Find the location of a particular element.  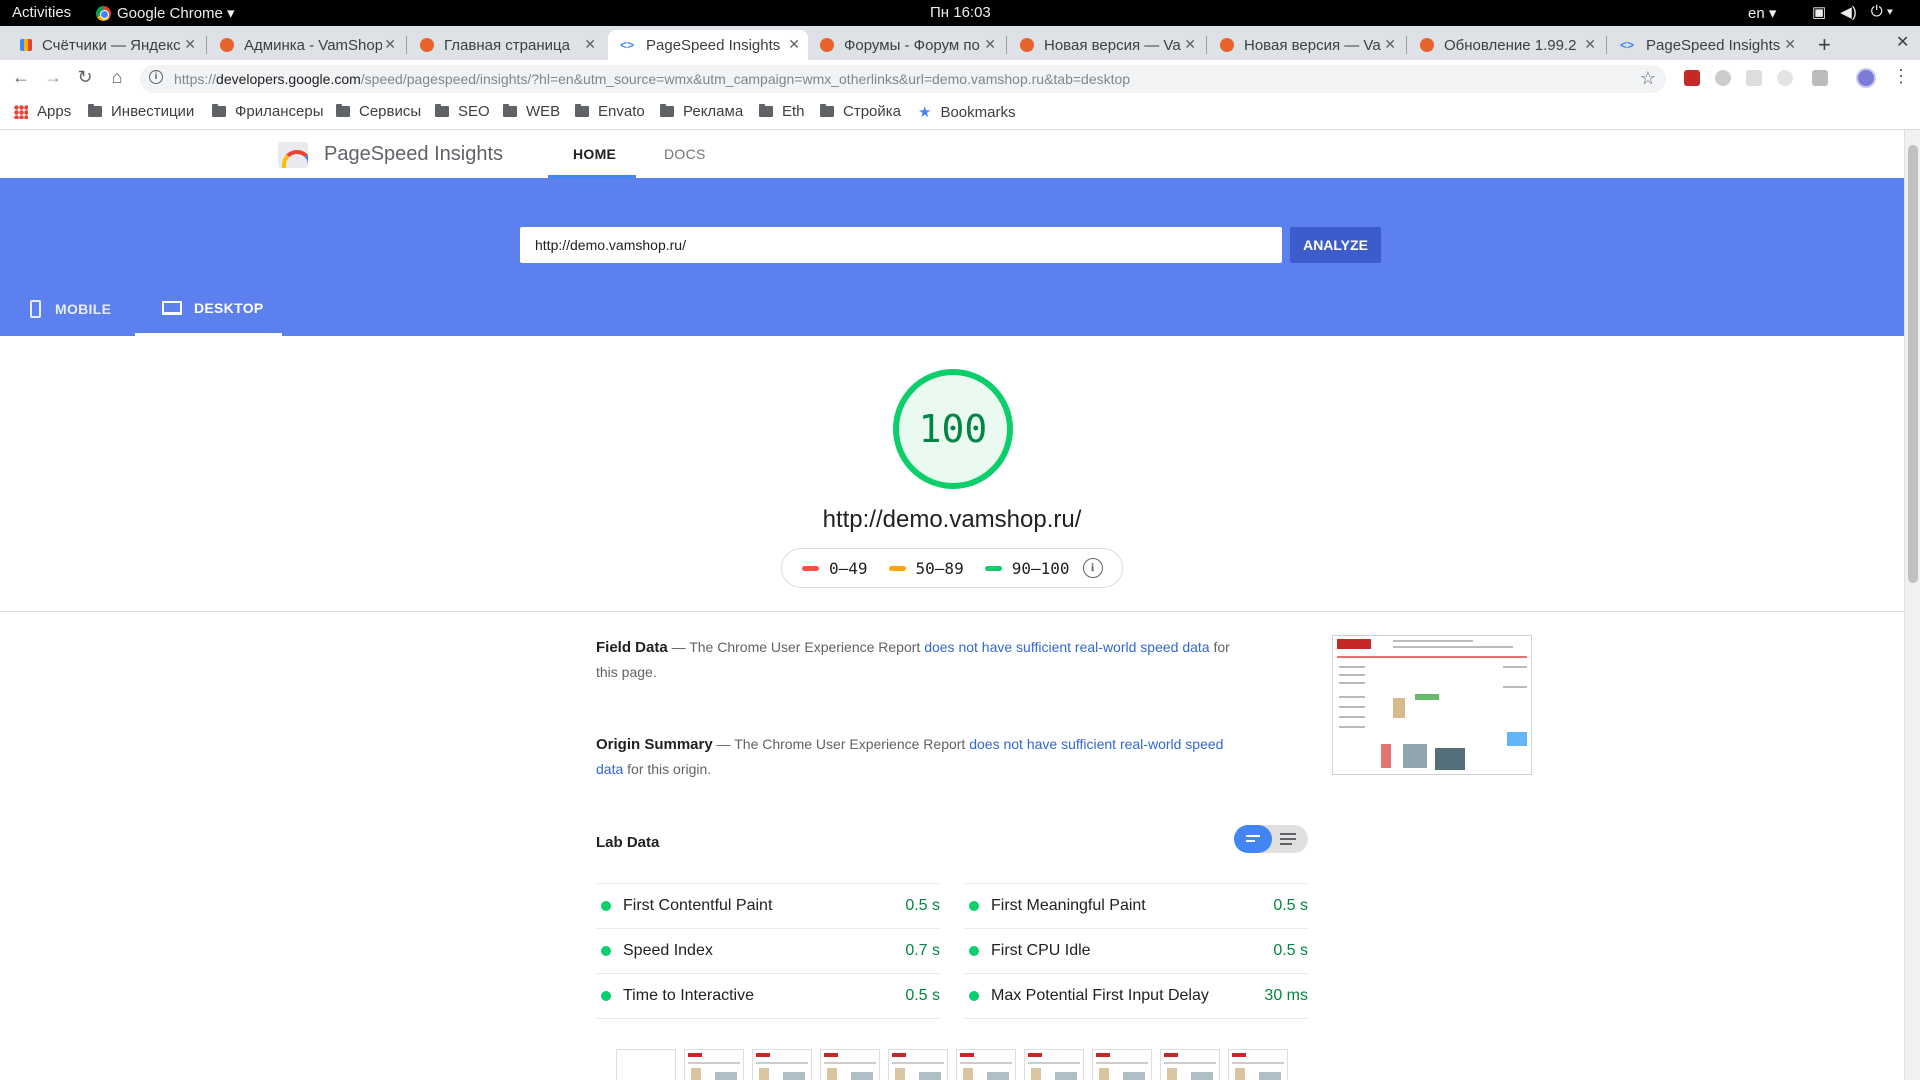

nav-docs: DOCS is located at coordinates (685, 154).